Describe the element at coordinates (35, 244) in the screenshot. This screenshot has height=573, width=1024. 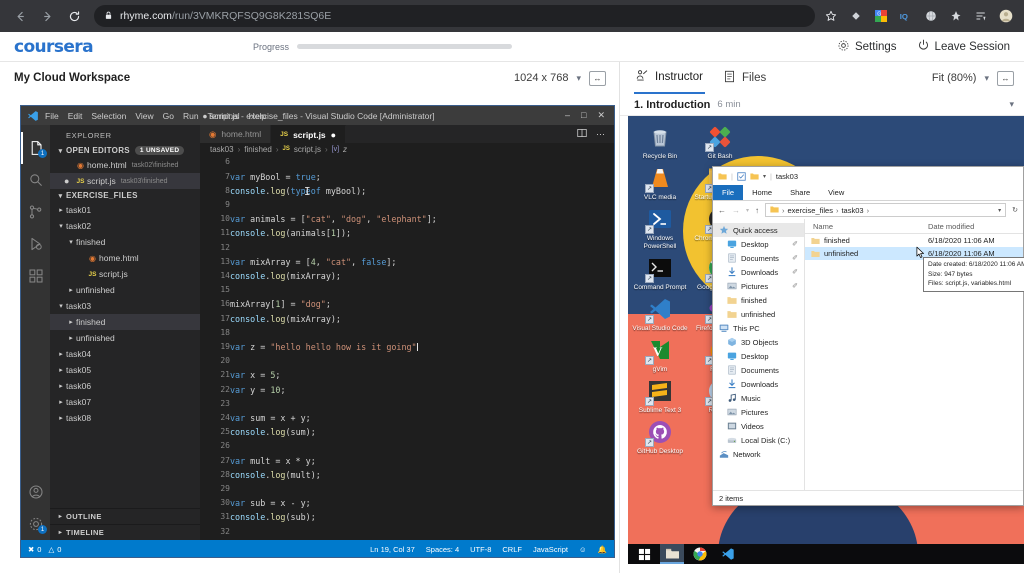
I see `run-debug-icon` at that location.